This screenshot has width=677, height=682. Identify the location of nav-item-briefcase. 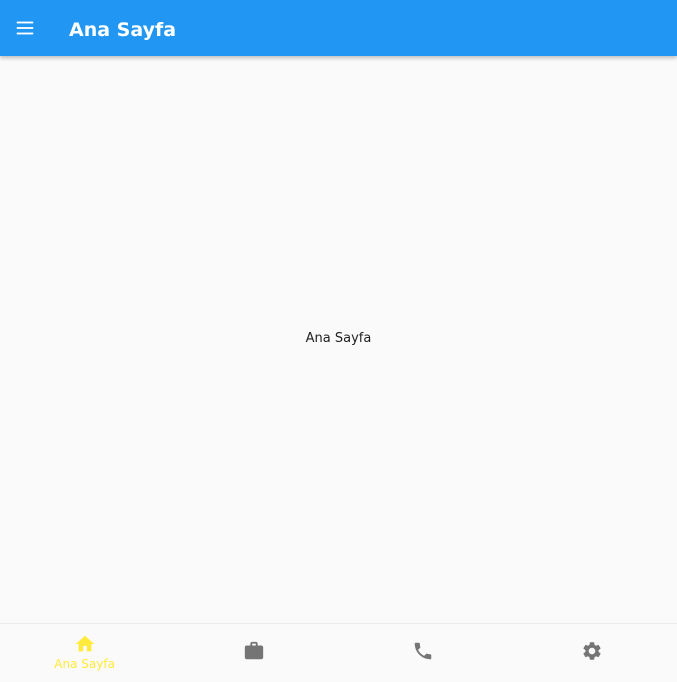
(253, 653).